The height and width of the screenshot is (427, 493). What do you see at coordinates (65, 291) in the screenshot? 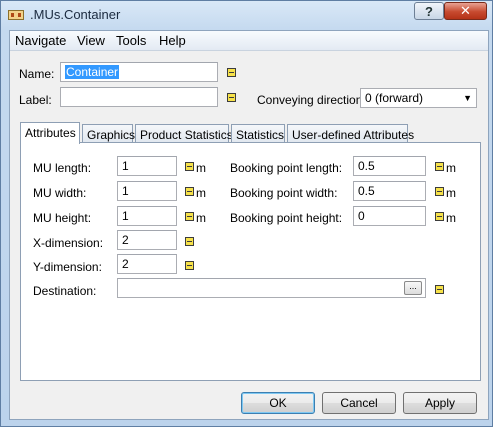
I see `destination-label: Destination:` at bounding box center [65, 291].